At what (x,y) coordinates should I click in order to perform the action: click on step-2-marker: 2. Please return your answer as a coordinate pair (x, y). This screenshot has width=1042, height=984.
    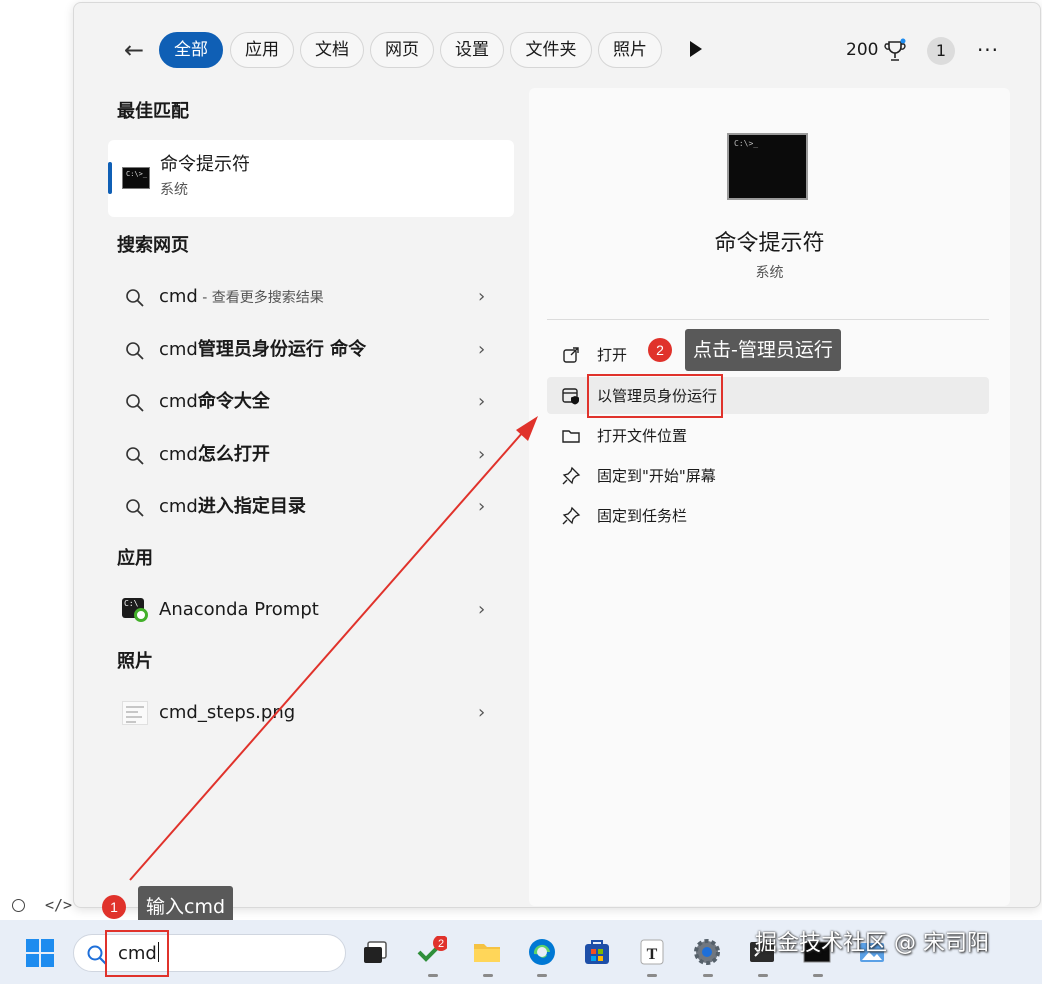
    Looking at the image, I should click on (660, 350).